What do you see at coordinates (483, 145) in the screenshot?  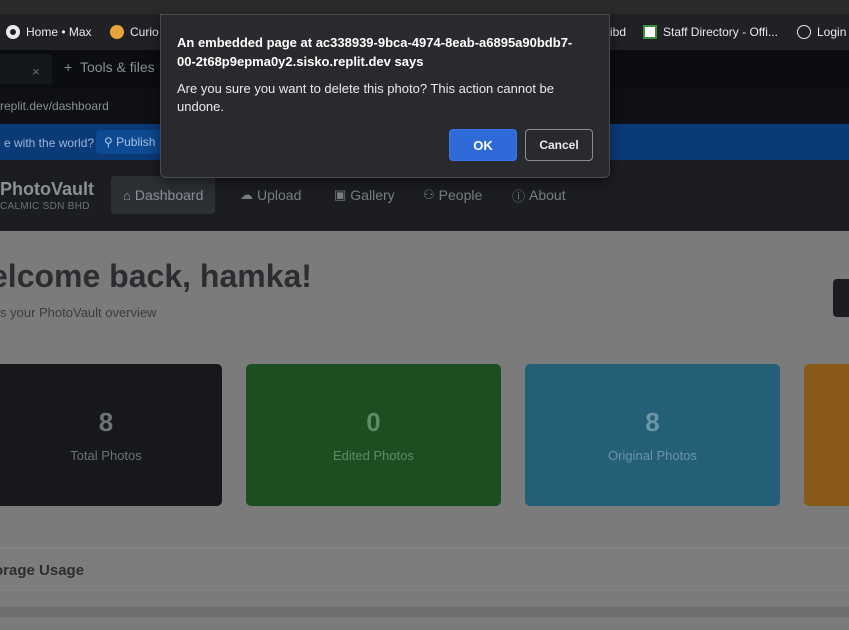 I see `ok-button: OK` at bounding box center [483, 145].